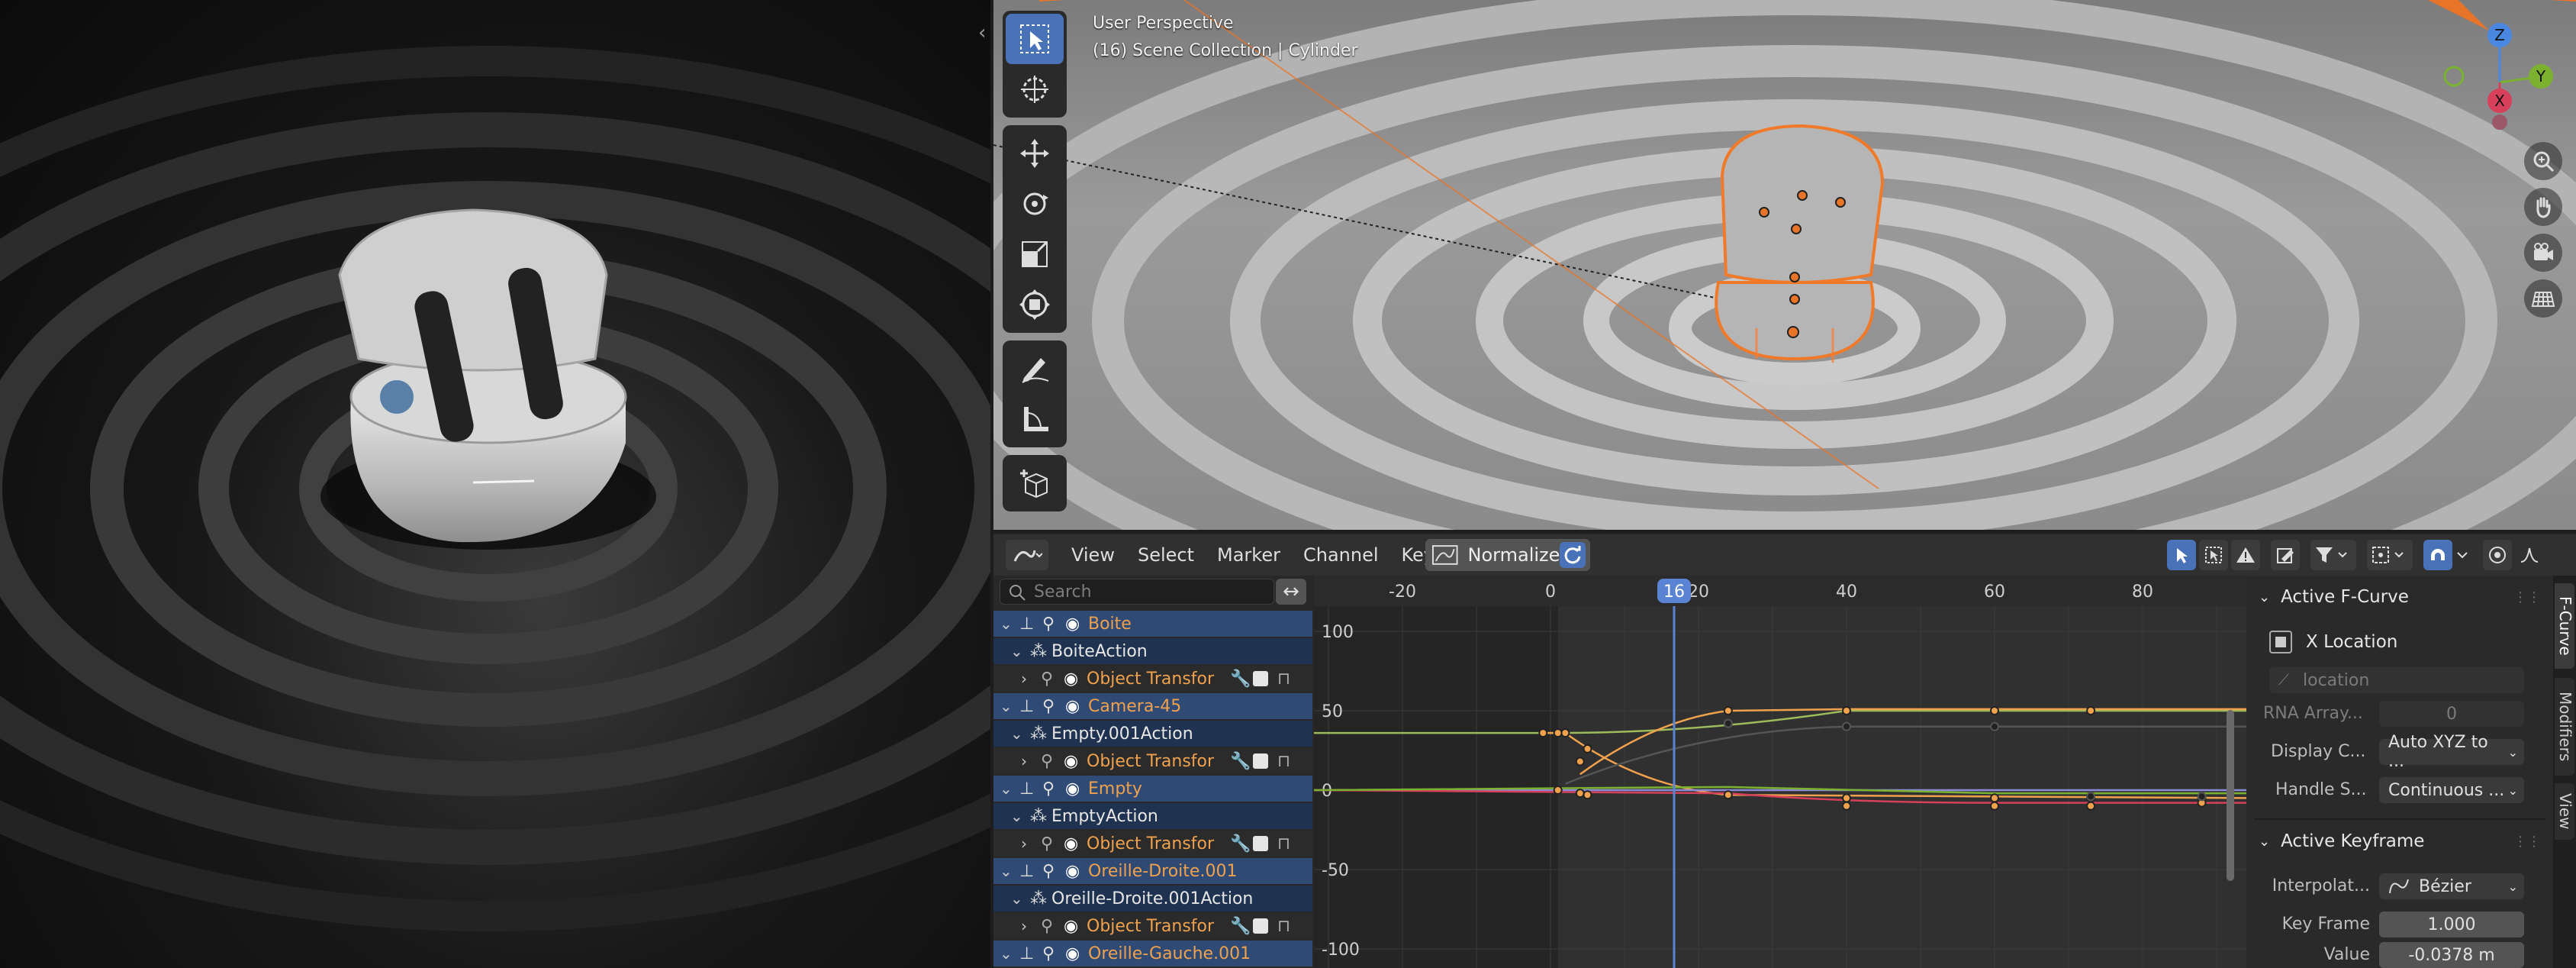 The height and width of the screenshot is (968, 2576). What do you see at coordinates (2451, 752) in the screenshot?
I see `display-color-dropdown: Auto XYZ to ... ⌄` at bounding box center [2451, 752].